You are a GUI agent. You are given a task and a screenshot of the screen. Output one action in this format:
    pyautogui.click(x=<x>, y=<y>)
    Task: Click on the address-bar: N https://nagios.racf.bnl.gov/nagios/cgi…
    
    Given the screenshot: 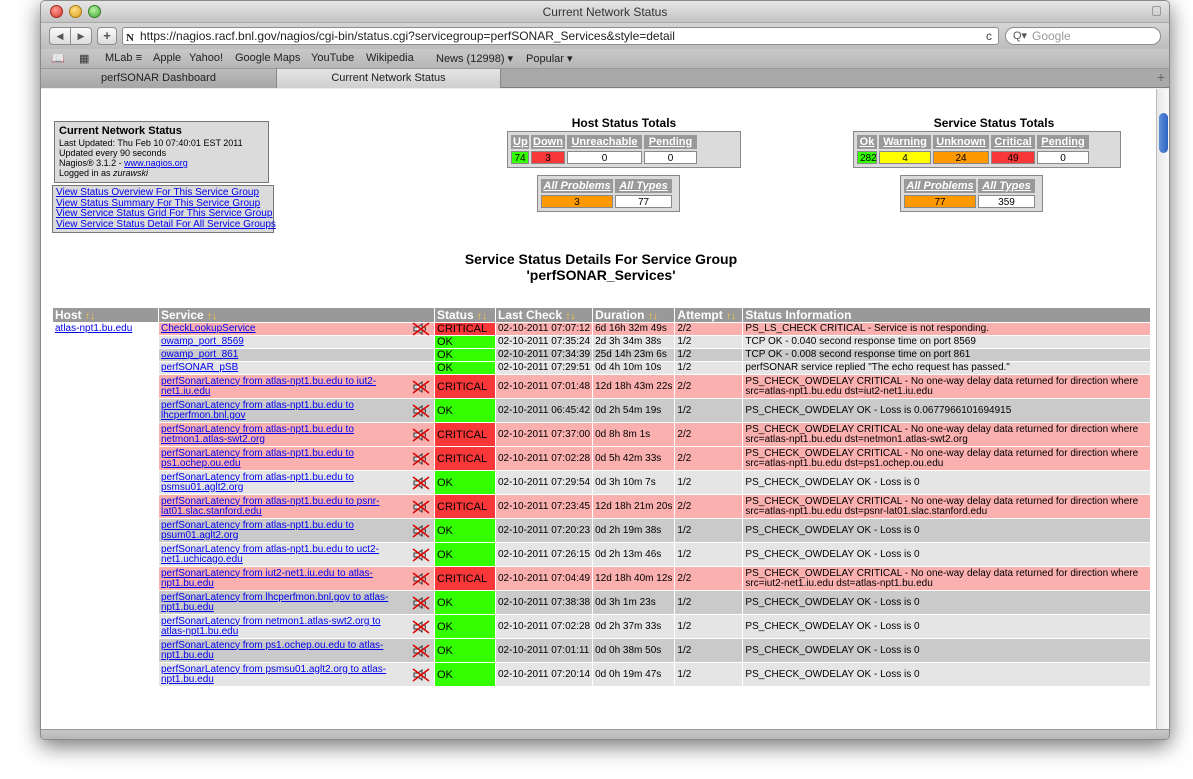 What is the action you would take?
    pyautogui.click(x=560, y=36)
    